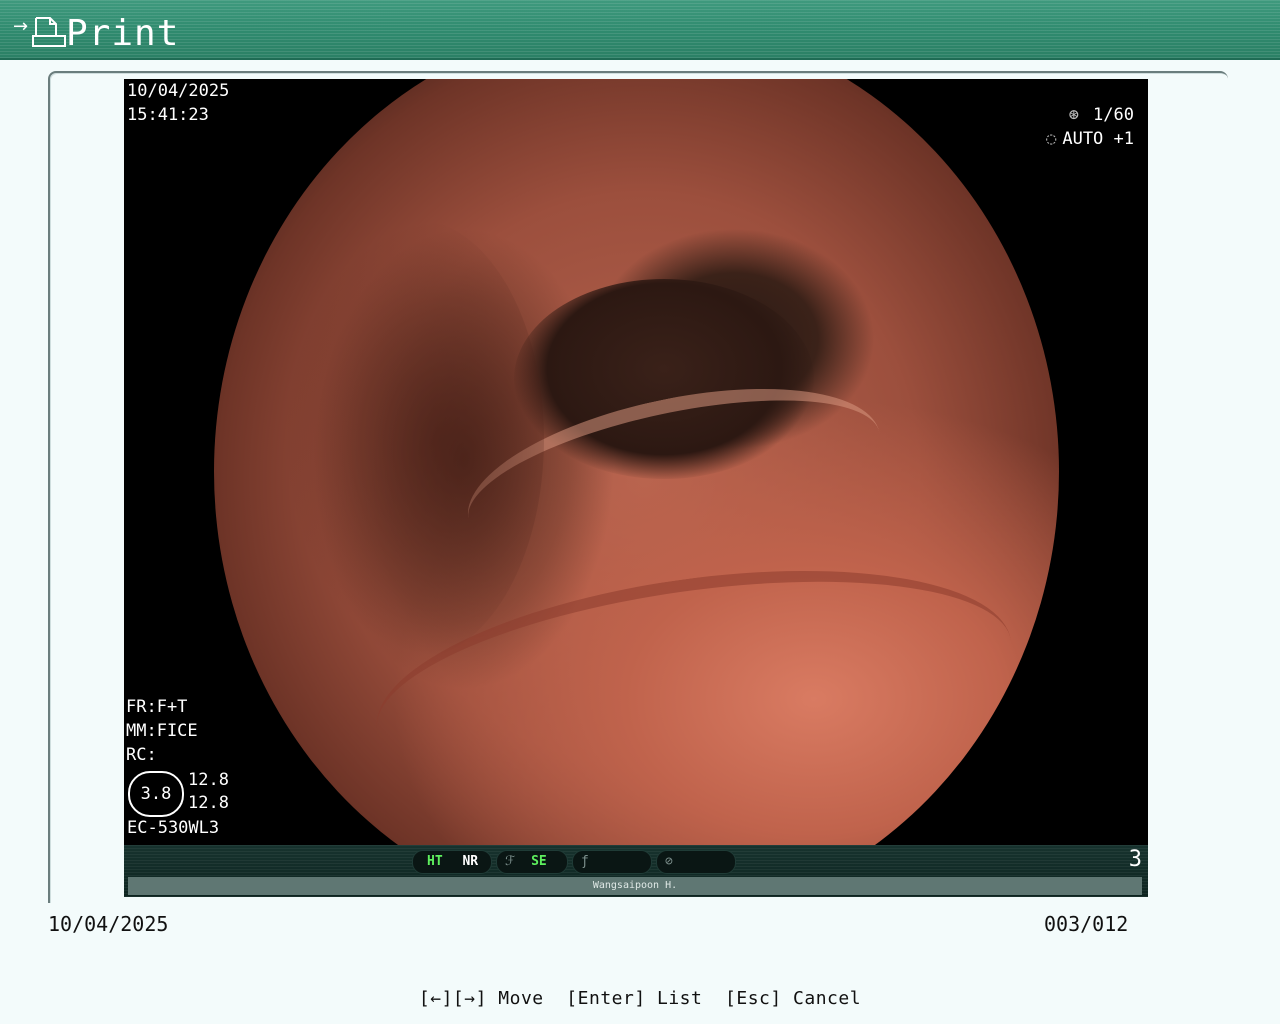  I want to click on mode-indicator: ⊘, so click(696, 862).